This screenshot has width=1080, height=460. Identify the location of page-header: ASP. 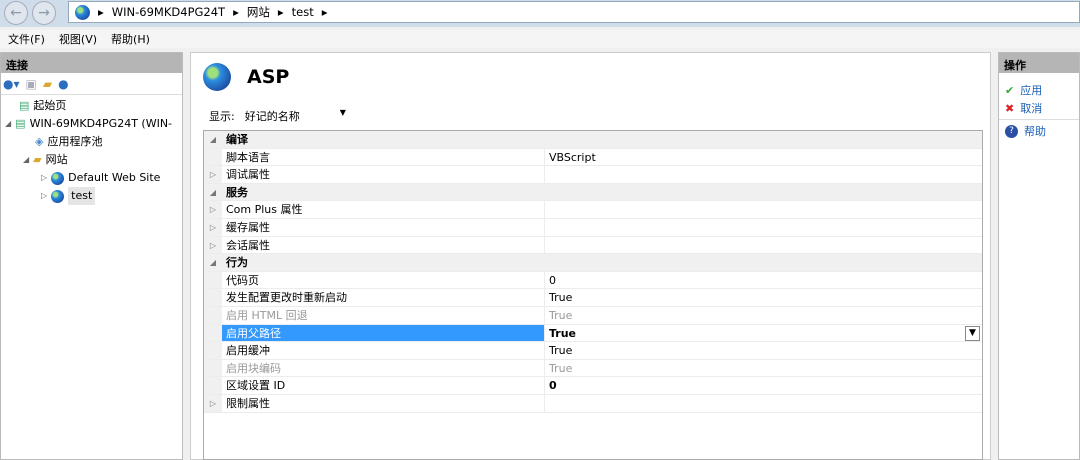
(246, 77).